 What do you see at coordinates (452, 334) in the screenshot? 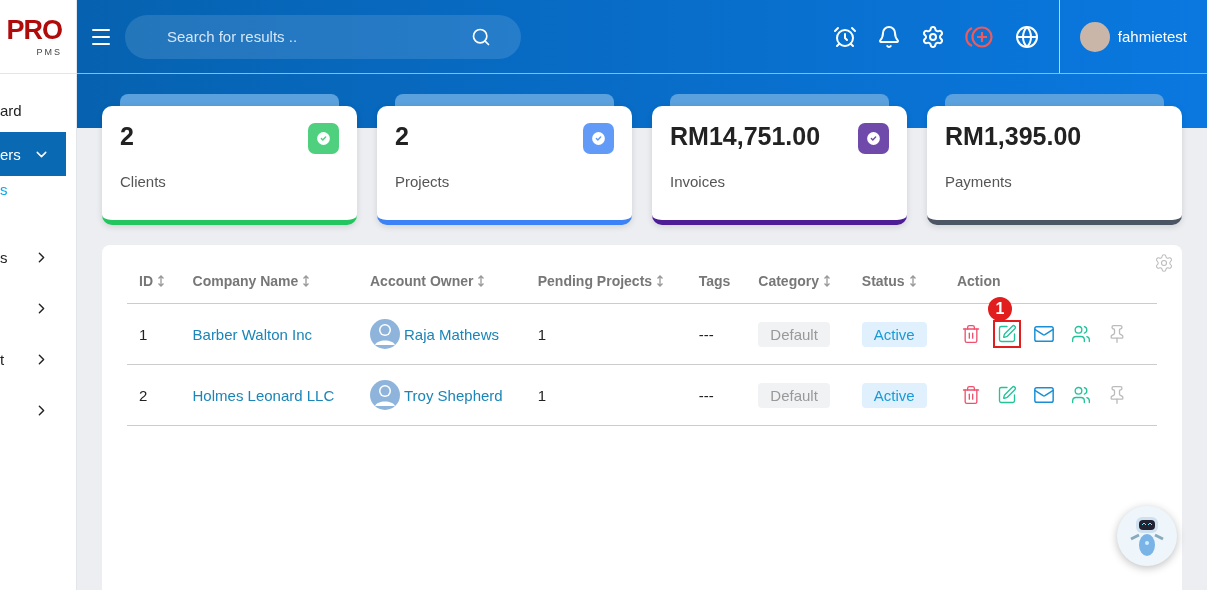
I see `owner-link: Raja Mathews` at bounding box center [452, 334].